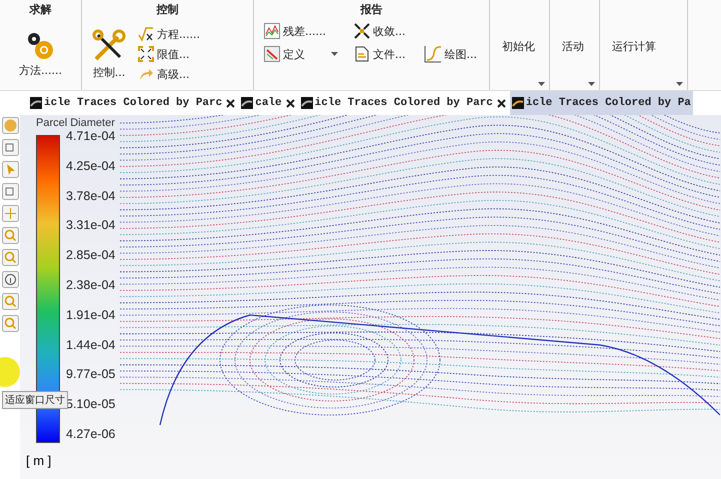 The width and height of the screenshot is (721, 479). What do you see at coordinates (362, 54) in the screenshot?
I see `document-icon` at bounding box center [362, 54].